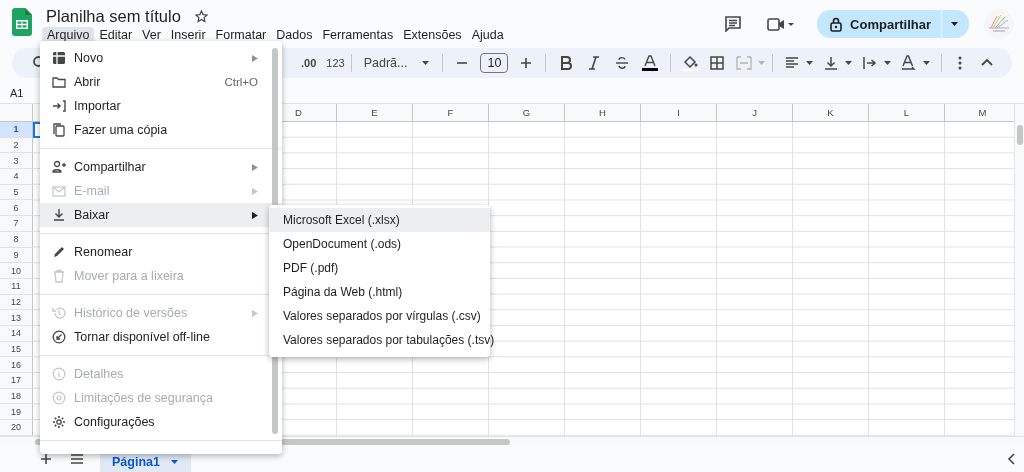  Describe the element at coordinates (16, 412) in the screenshot. I see `row-number: 19` at that location.